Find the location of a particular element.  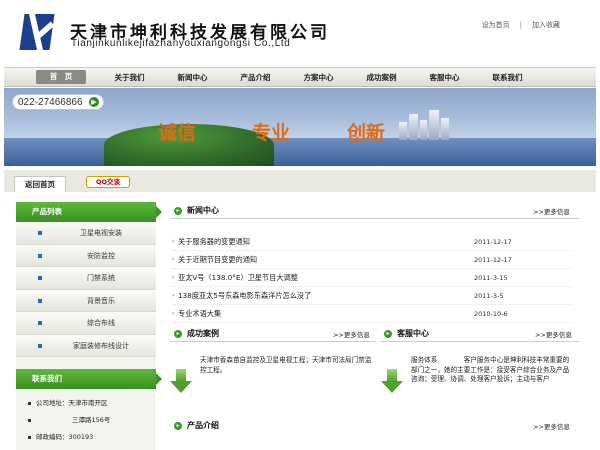

tab-back-home: 返回首页 is located at coordinates (40, 184).